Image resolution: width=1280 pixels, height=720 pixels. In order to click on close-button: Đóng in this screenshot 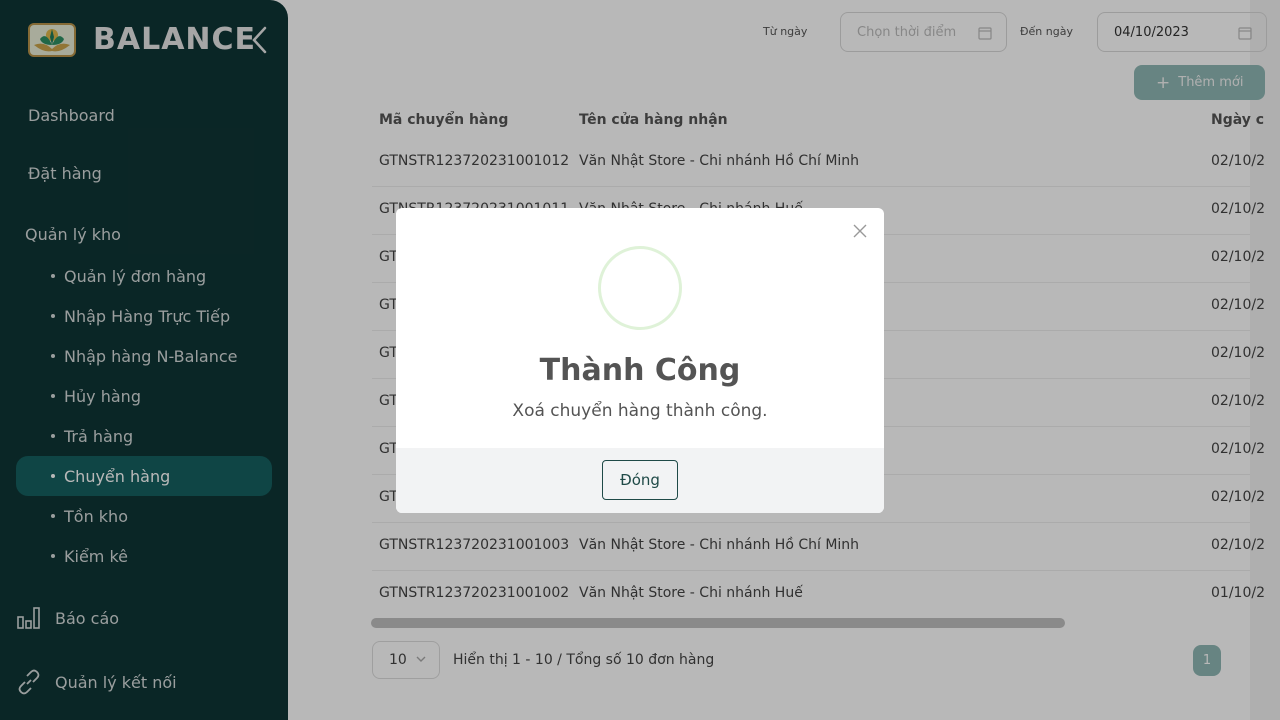, I will do `click(640, 480)`.